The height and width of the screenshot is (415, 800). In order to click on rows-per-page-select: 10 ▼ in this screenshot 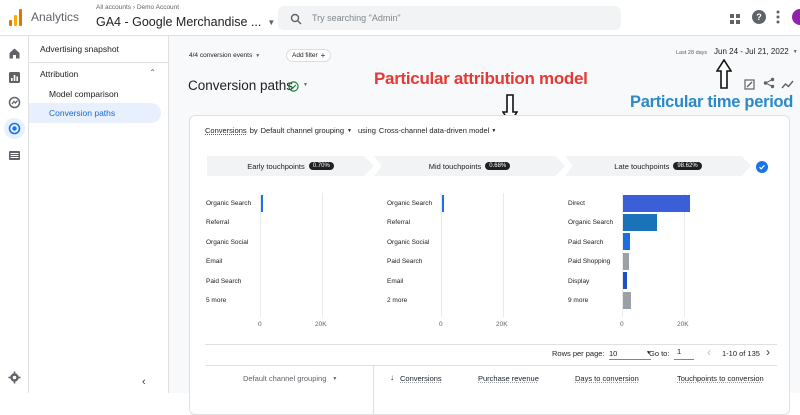, I will do `click(630, 353)`.